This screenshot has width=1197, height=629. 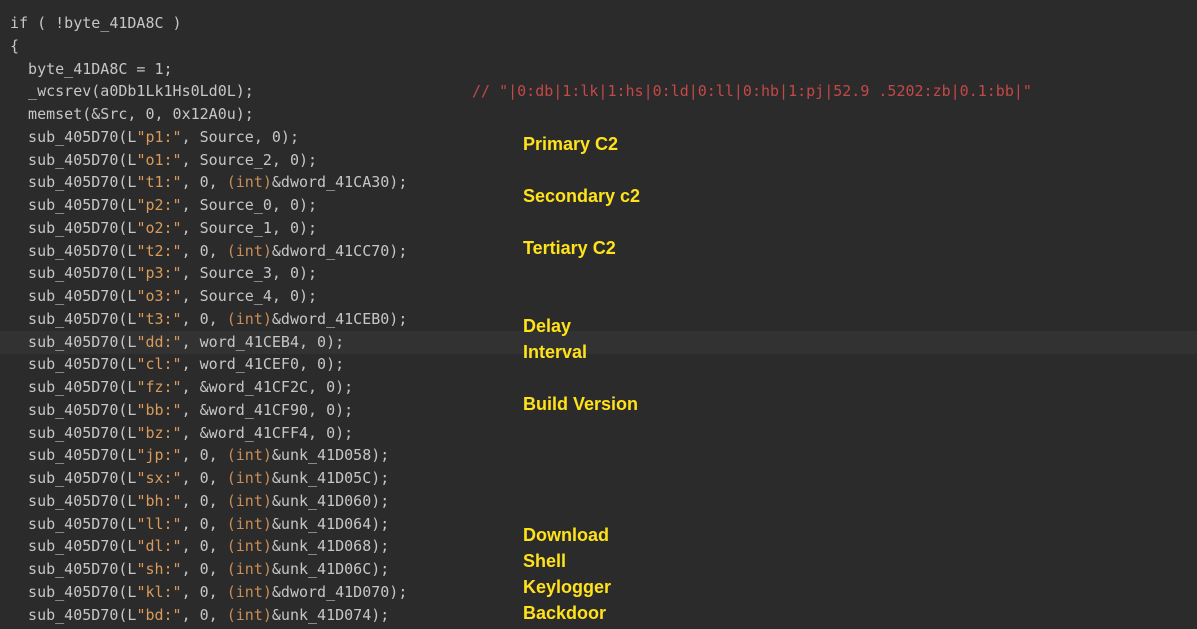 What do you see at coordinates (159, 318) in the screenshot?
I see `code-string-literal: "t3:"` at bounding box center [159, 318].